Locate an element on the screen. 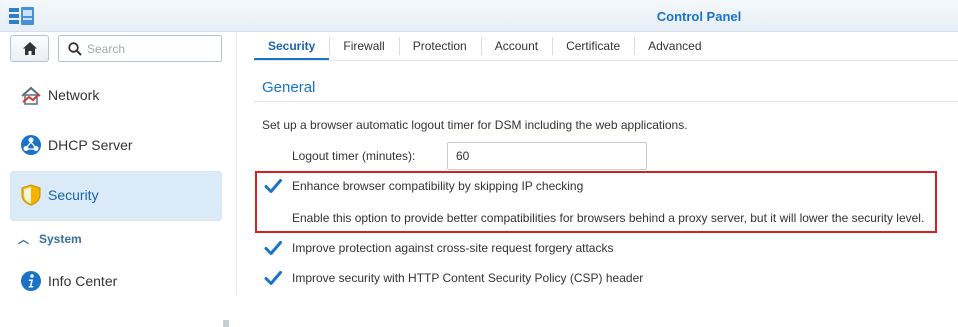  sidebar-item-label: Network is located at coordinates (74, 95).